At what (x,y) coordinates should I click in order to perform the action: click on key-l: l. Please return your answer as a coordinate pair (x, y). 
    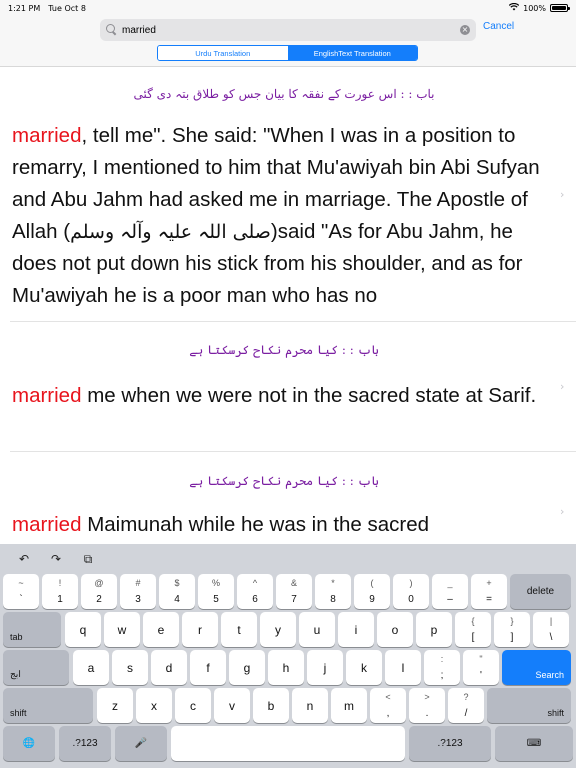
    Looking at the image, I should click on (403, 667).